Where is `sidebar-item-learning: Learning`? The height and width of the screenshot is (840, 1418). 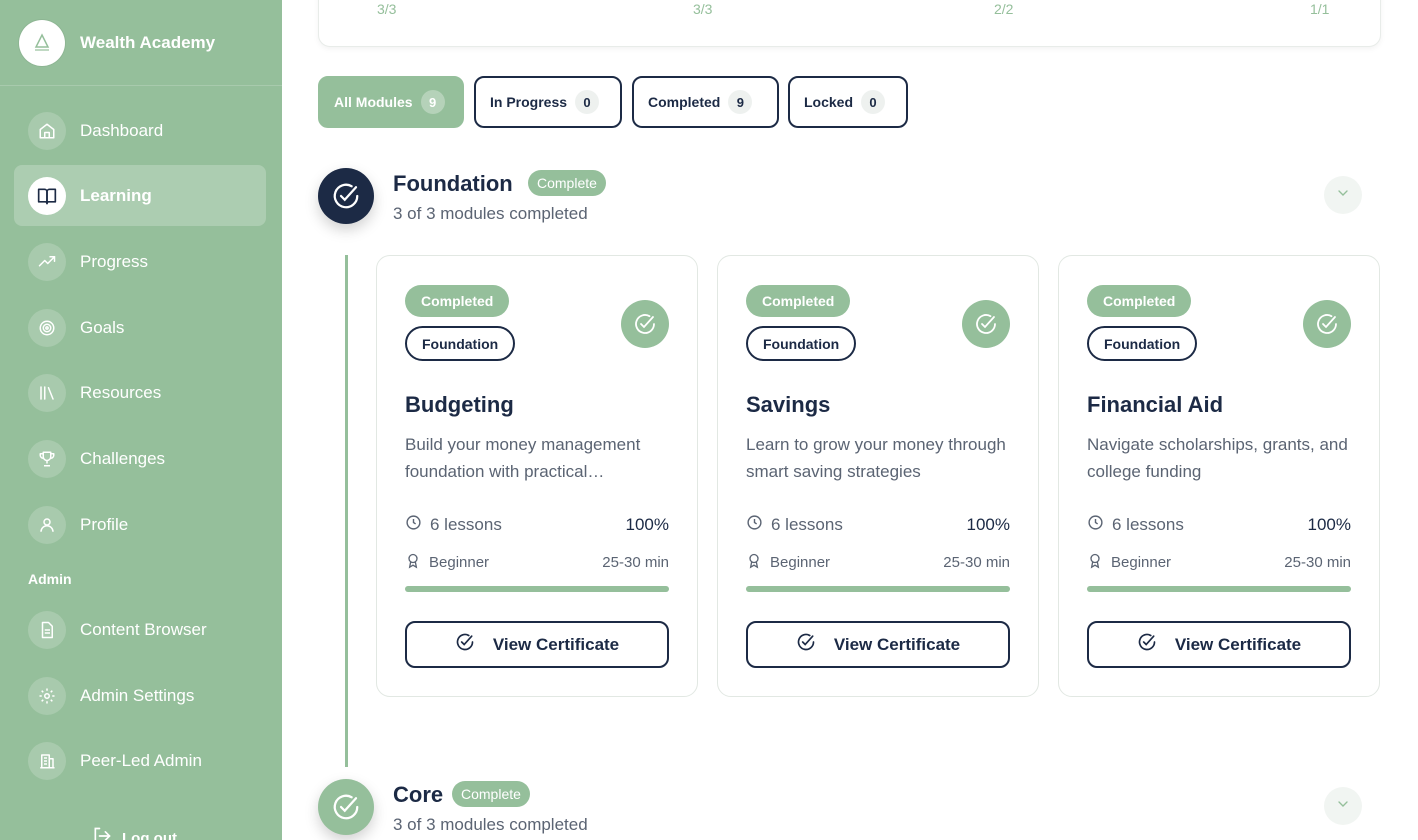
sidebar-item-learning: Learning is located at coordinates (140, 195).